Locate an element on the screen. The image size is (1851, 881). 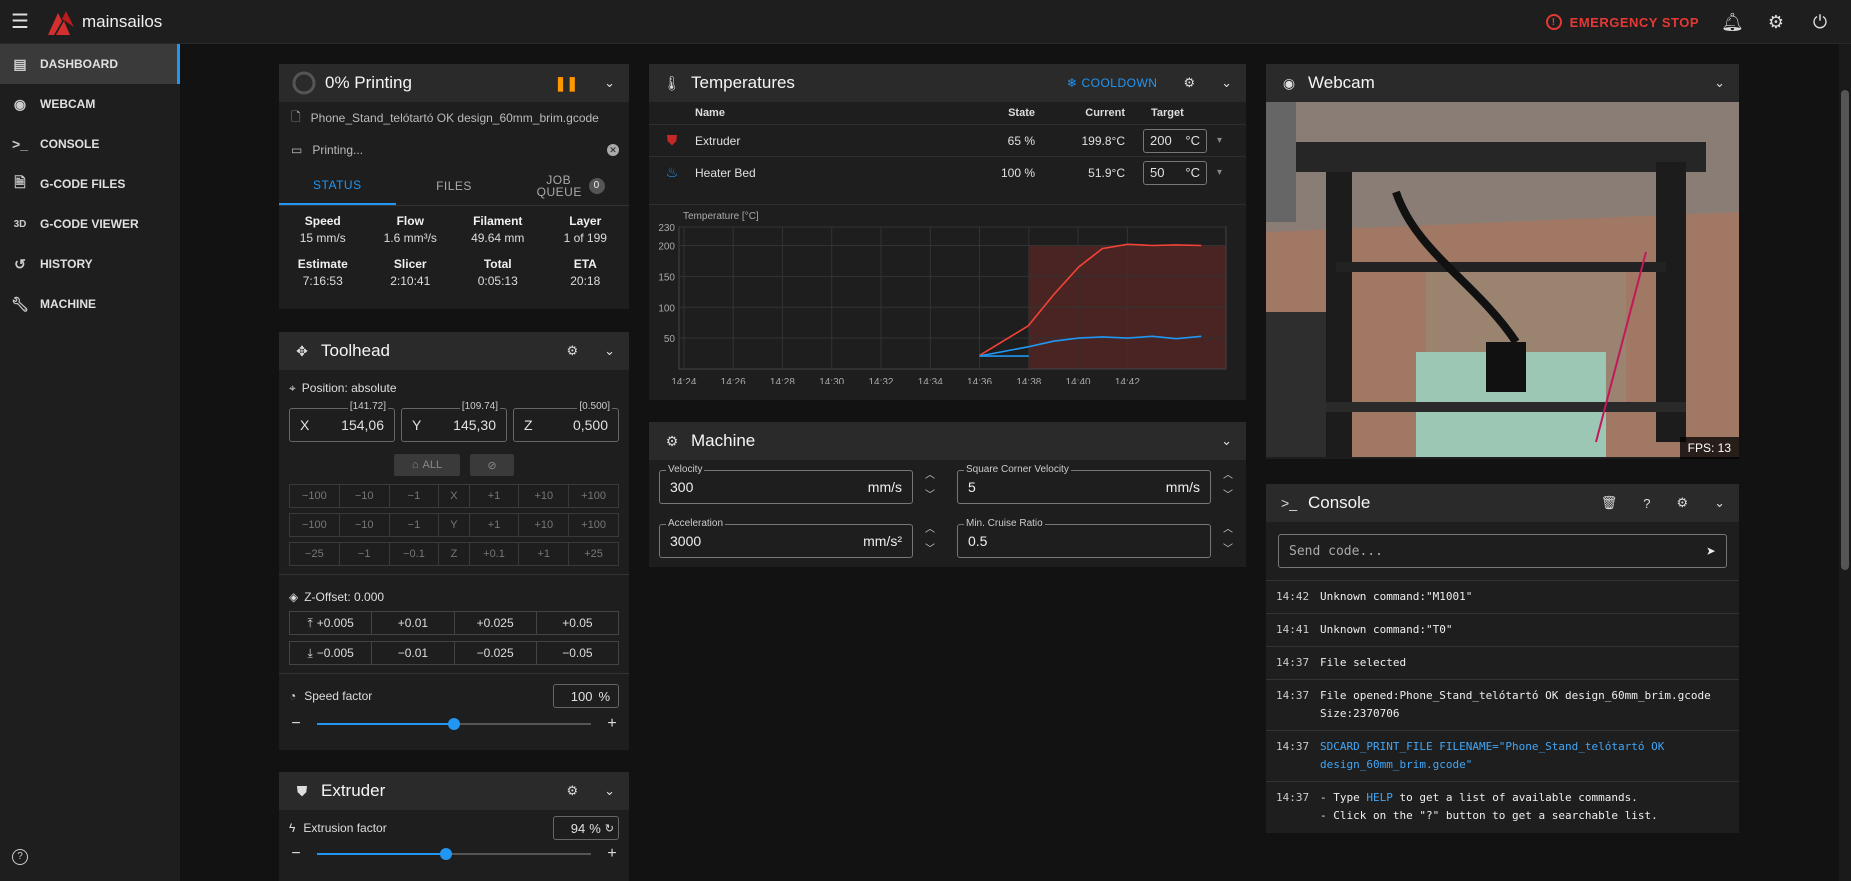
x-tick-label: 14:38 is located at coordinates (1028, 380).